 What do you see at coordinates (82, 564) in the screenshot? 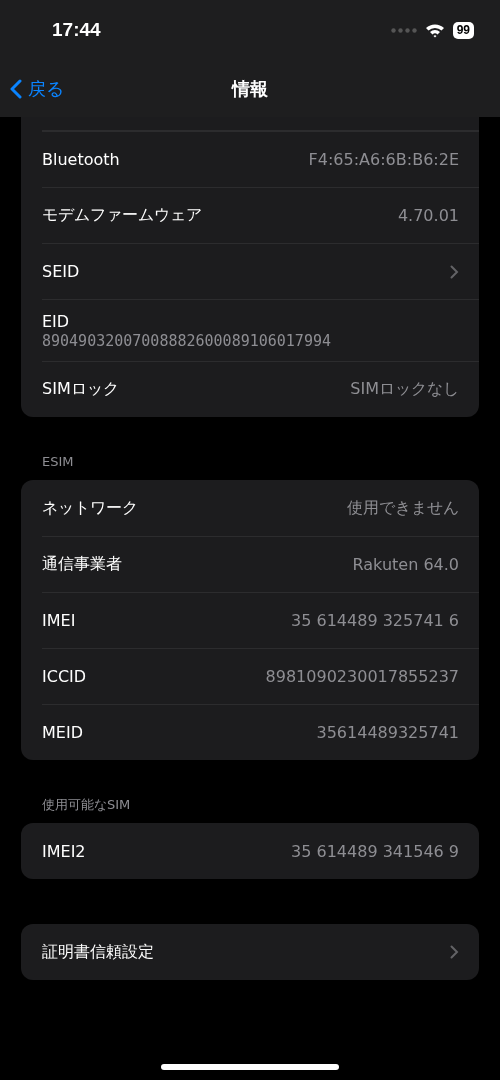
I see `row-label: 通信事業者` at bounding box center [82, 564].